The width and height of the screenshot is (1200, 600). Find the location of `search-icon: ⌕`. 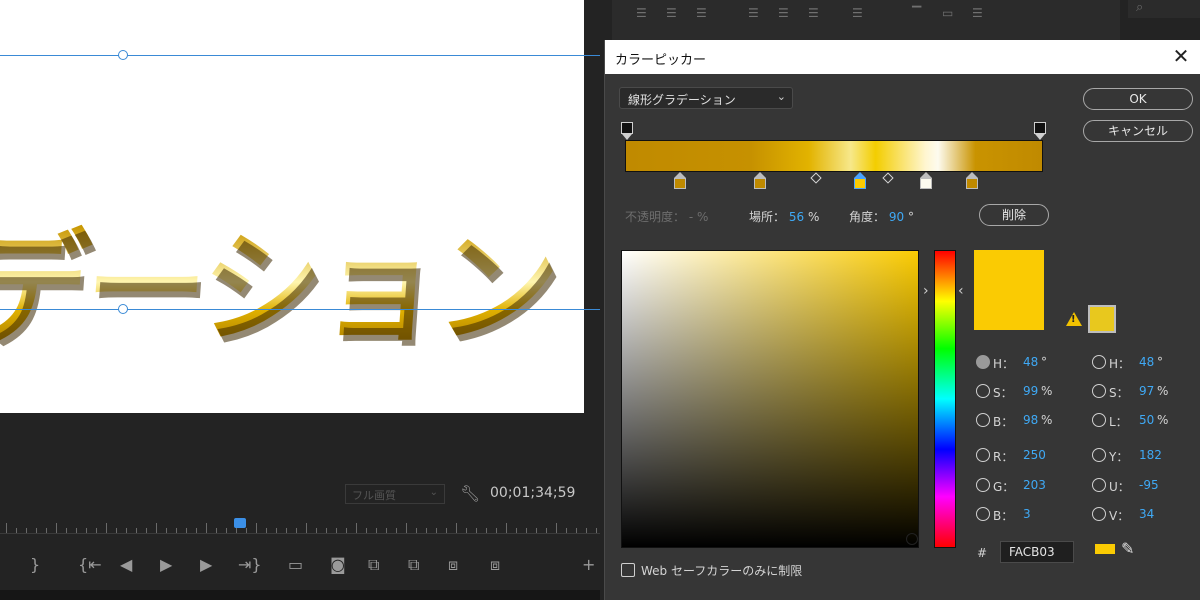

search-icon: ⌕ is located at coordinates (1164, 9).